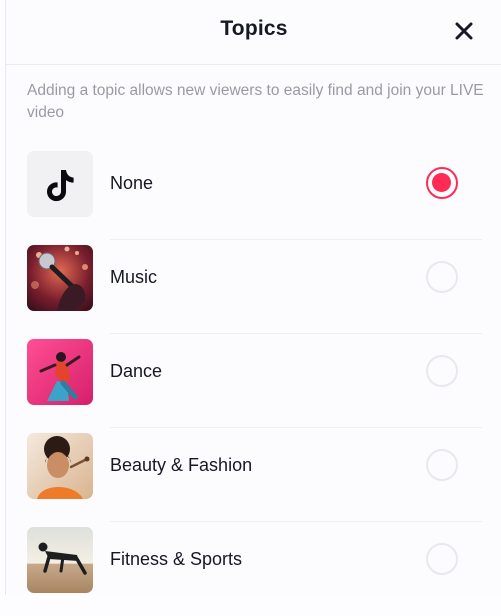  Describe the element at coordinates (134, 277) in the screenshot. I see `topic-label: Music` at that location.